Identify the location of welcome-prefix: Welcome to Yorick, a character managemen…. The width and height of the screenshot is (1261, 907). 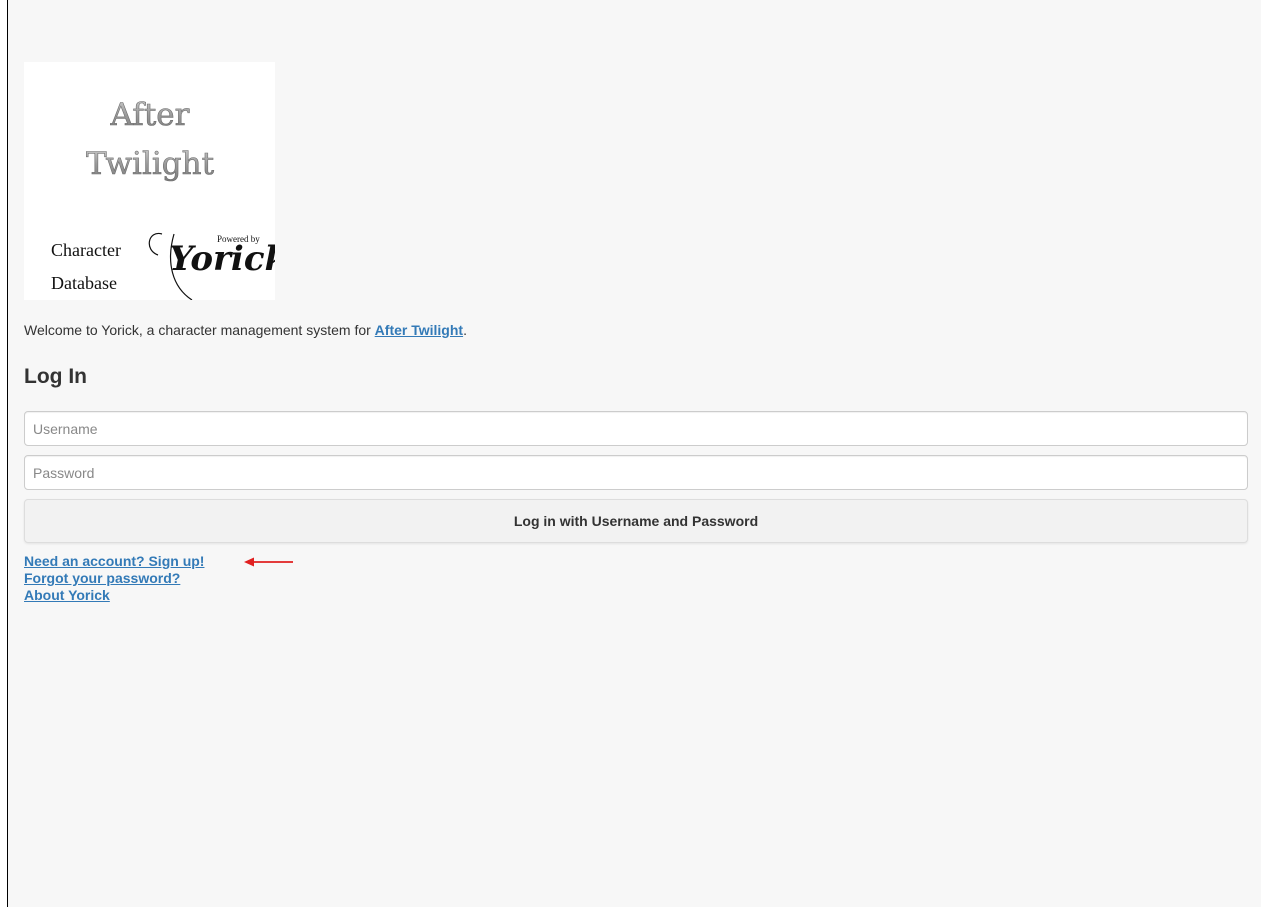
(199, 330).